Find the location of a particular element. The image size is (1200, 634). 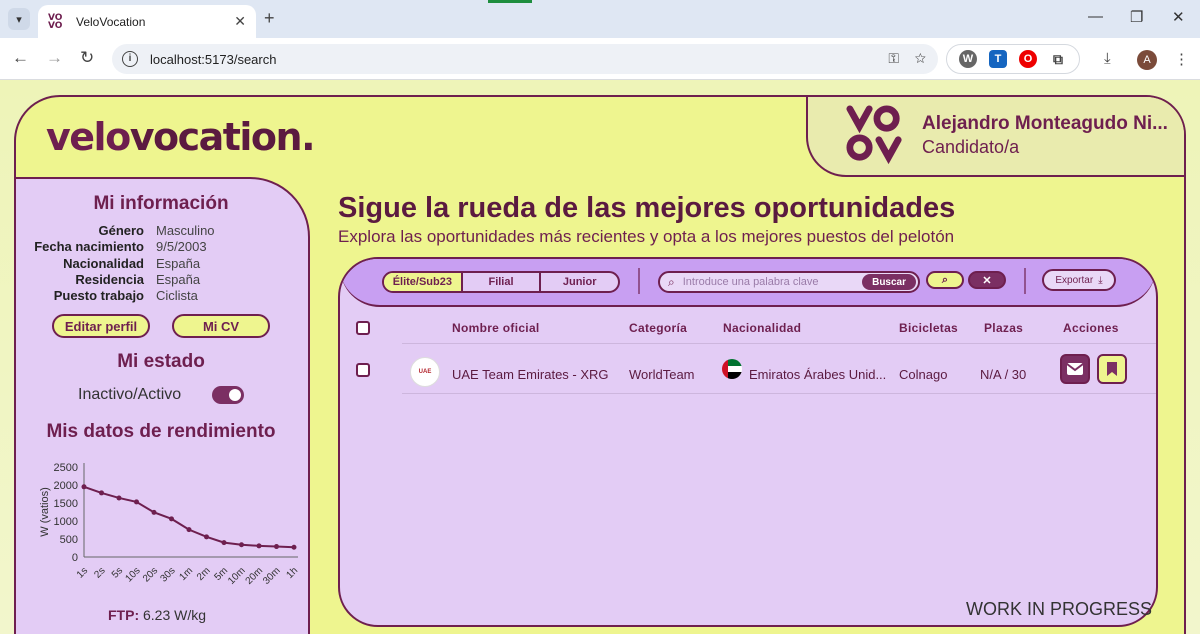

info-row-residence: Residencia España is located at coordinates (161, 280).